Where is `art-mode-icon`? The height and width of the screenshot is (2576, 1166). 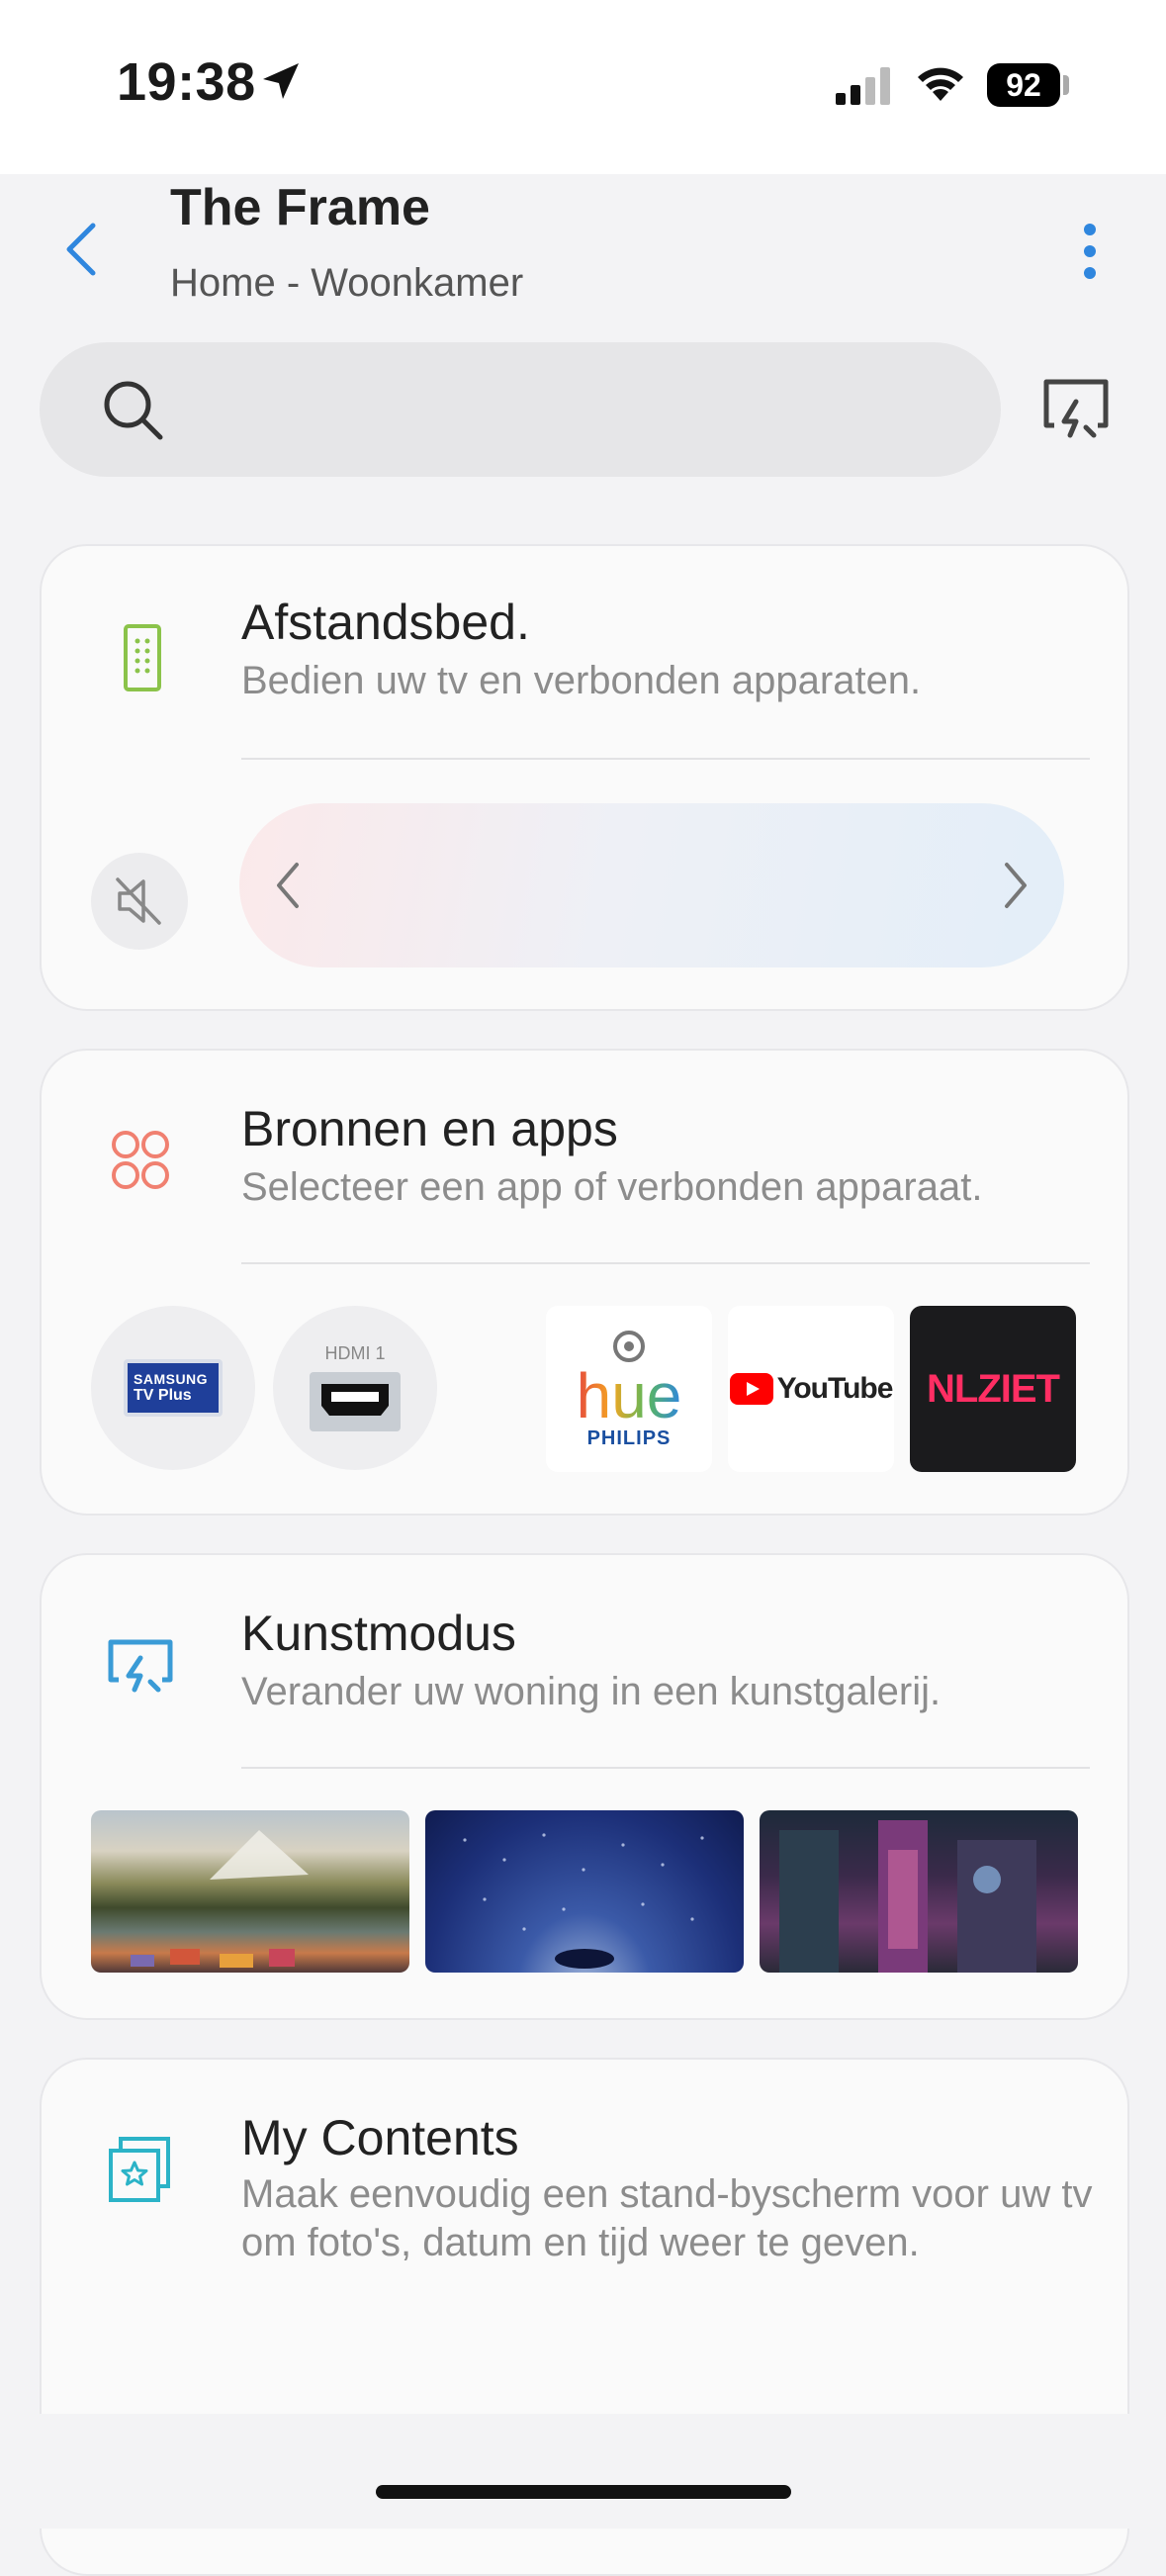 art-mode-icon is located at coordinates (140, 1666).